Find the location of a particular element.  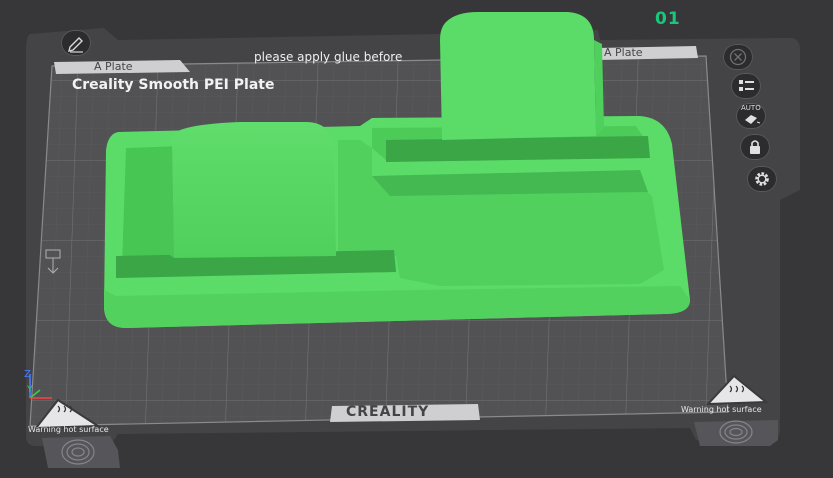

close-icon is located at coordinates (738, 57).